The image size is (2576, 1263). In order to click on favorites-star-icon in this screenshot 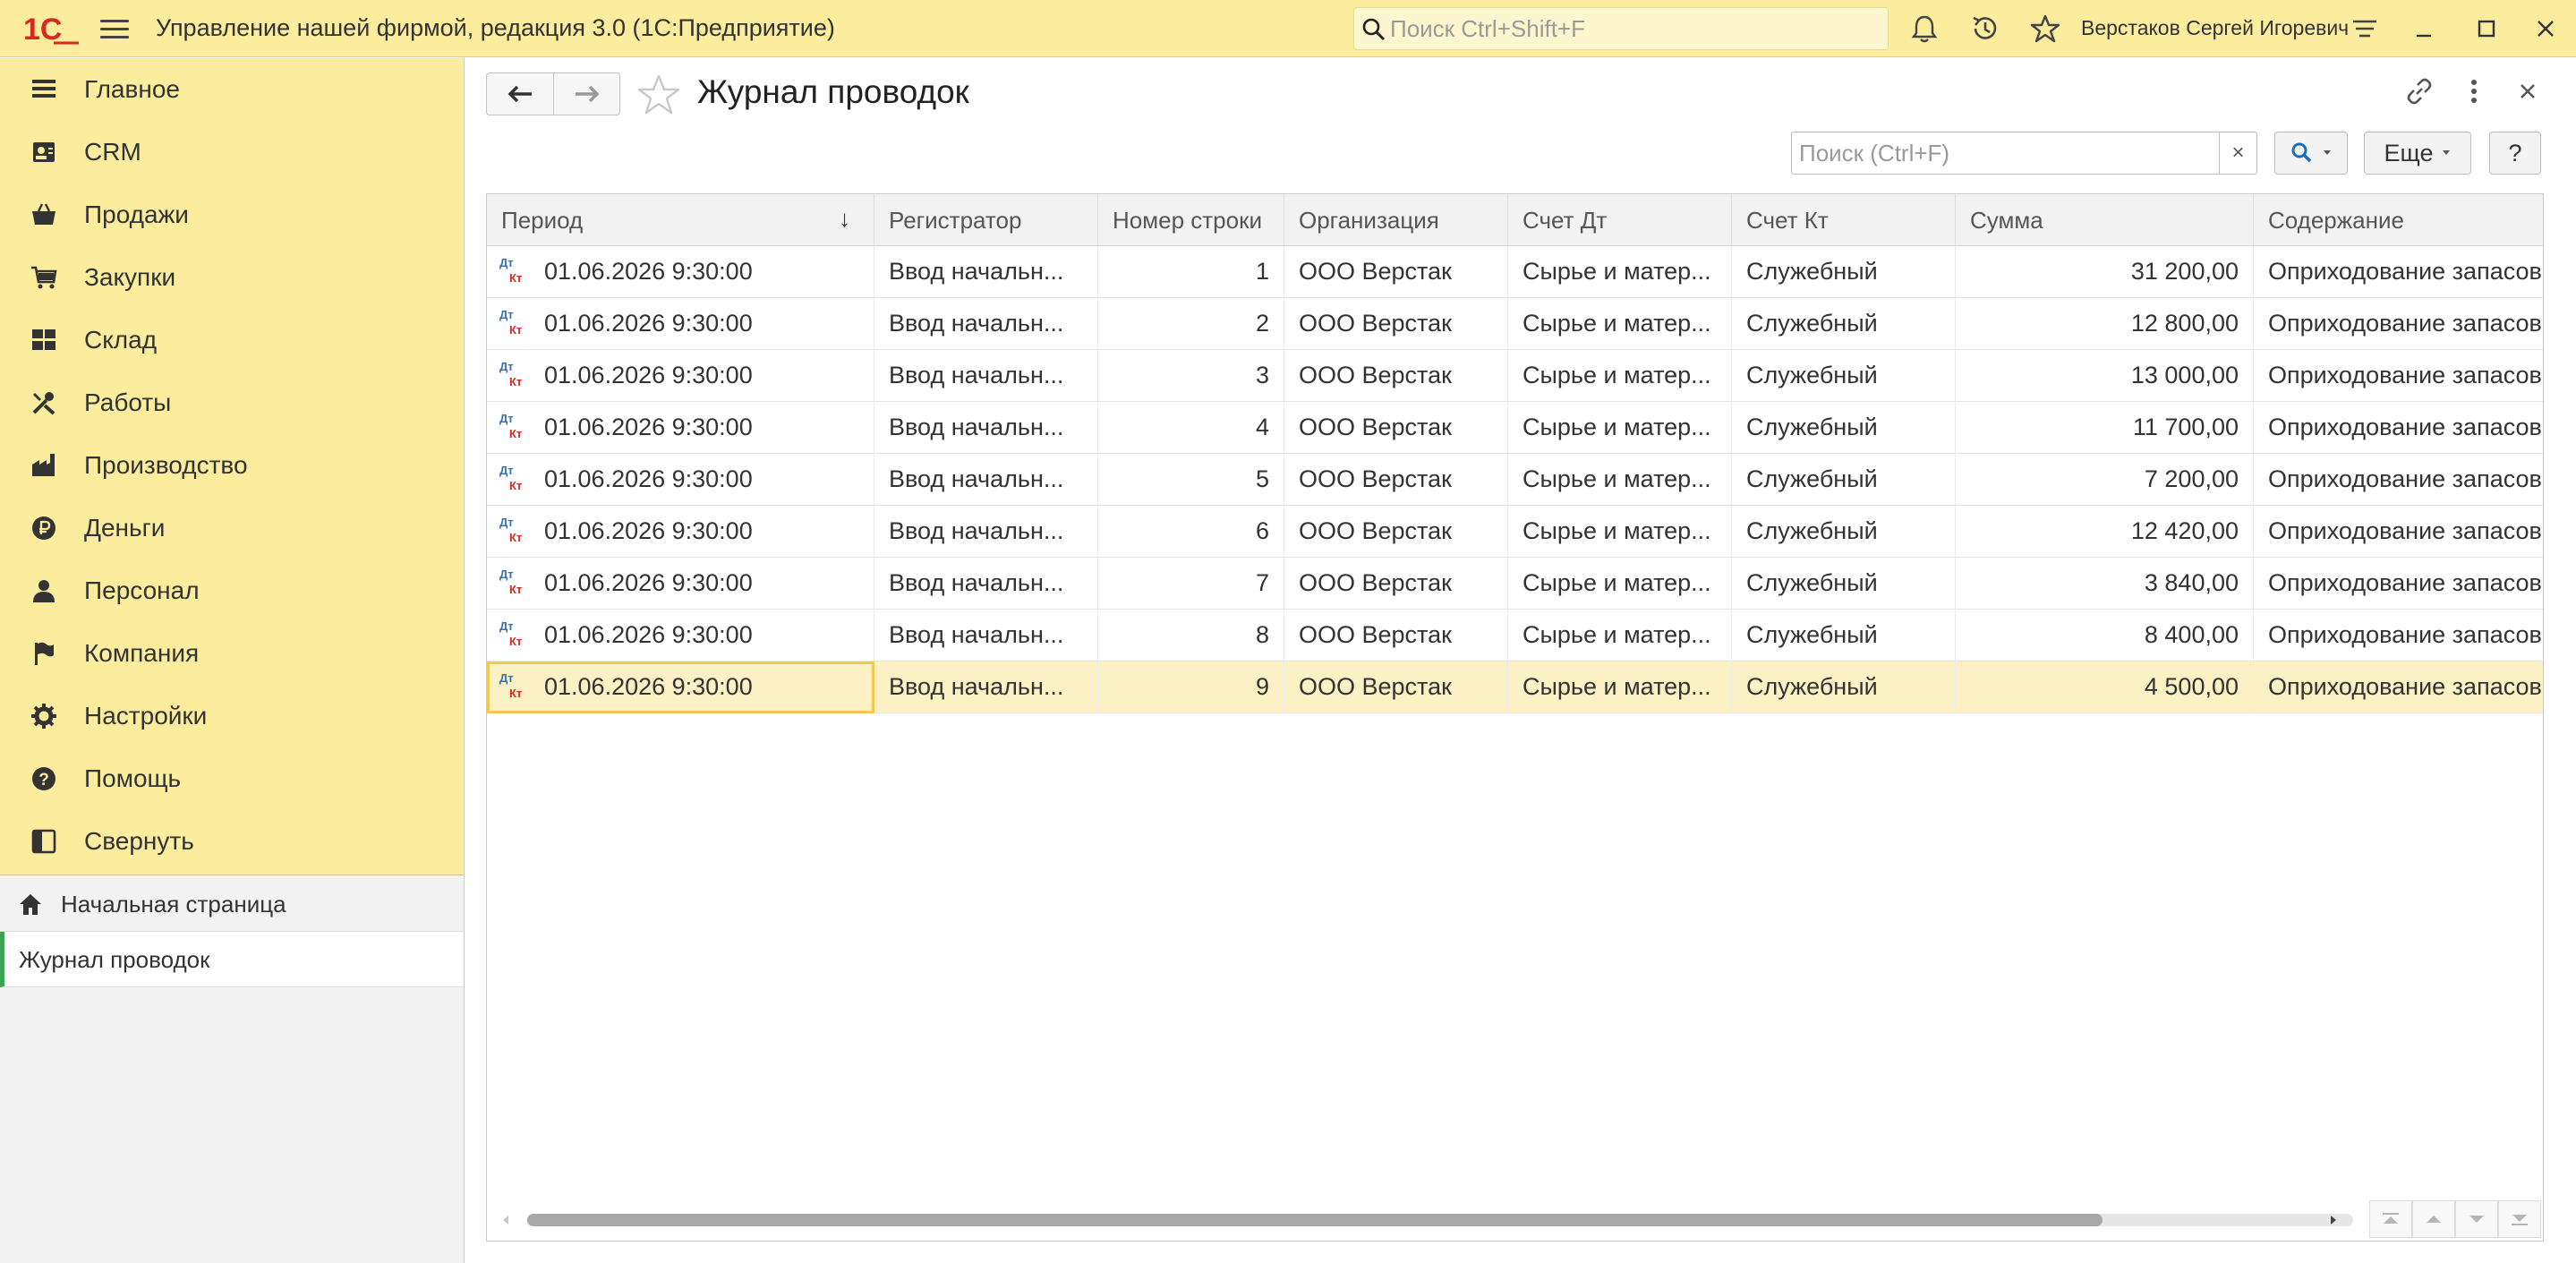, I will do `click(2045, 29)`.